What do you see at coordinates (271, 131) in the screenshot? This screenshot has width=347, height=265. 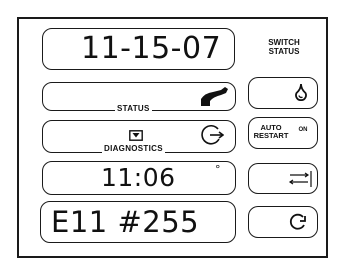 I see `auto-restart-label: AUTO RESTART` at bounding box center [271, 131].